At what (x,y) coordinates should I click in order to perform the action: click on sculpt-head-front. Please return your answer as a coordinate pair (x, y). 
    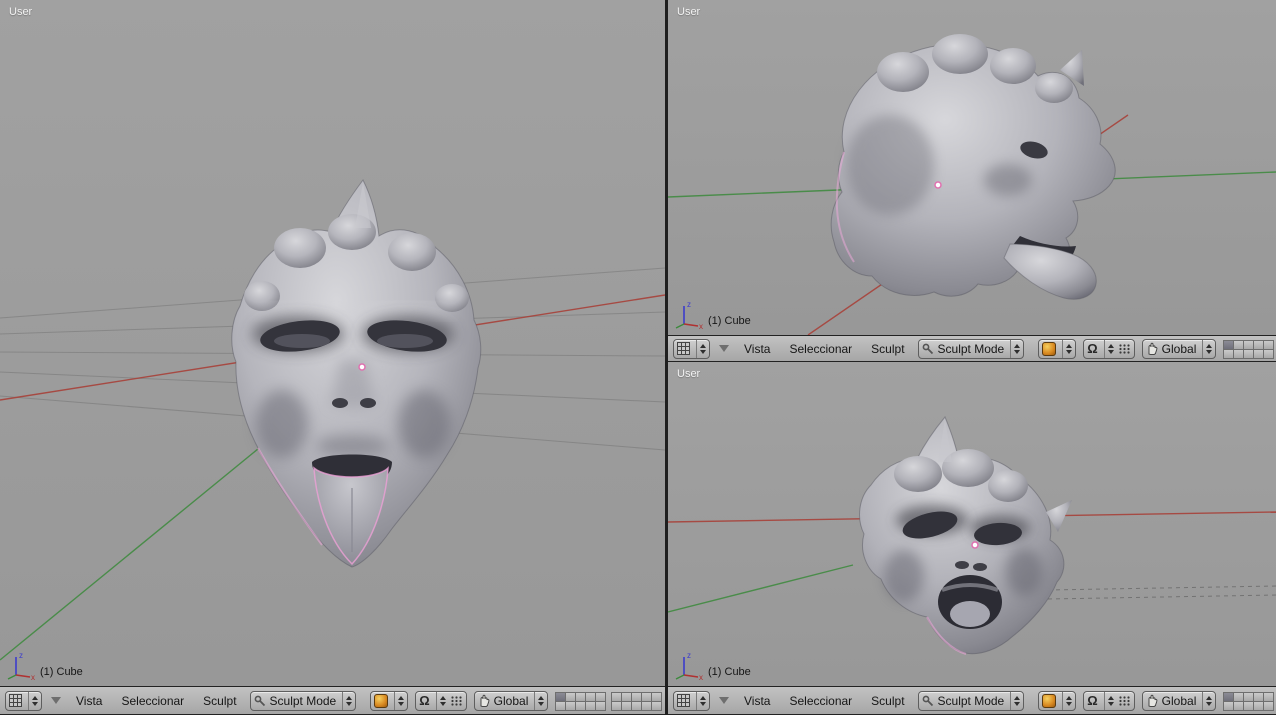
    Looking at the image, I should click on (356, 373).